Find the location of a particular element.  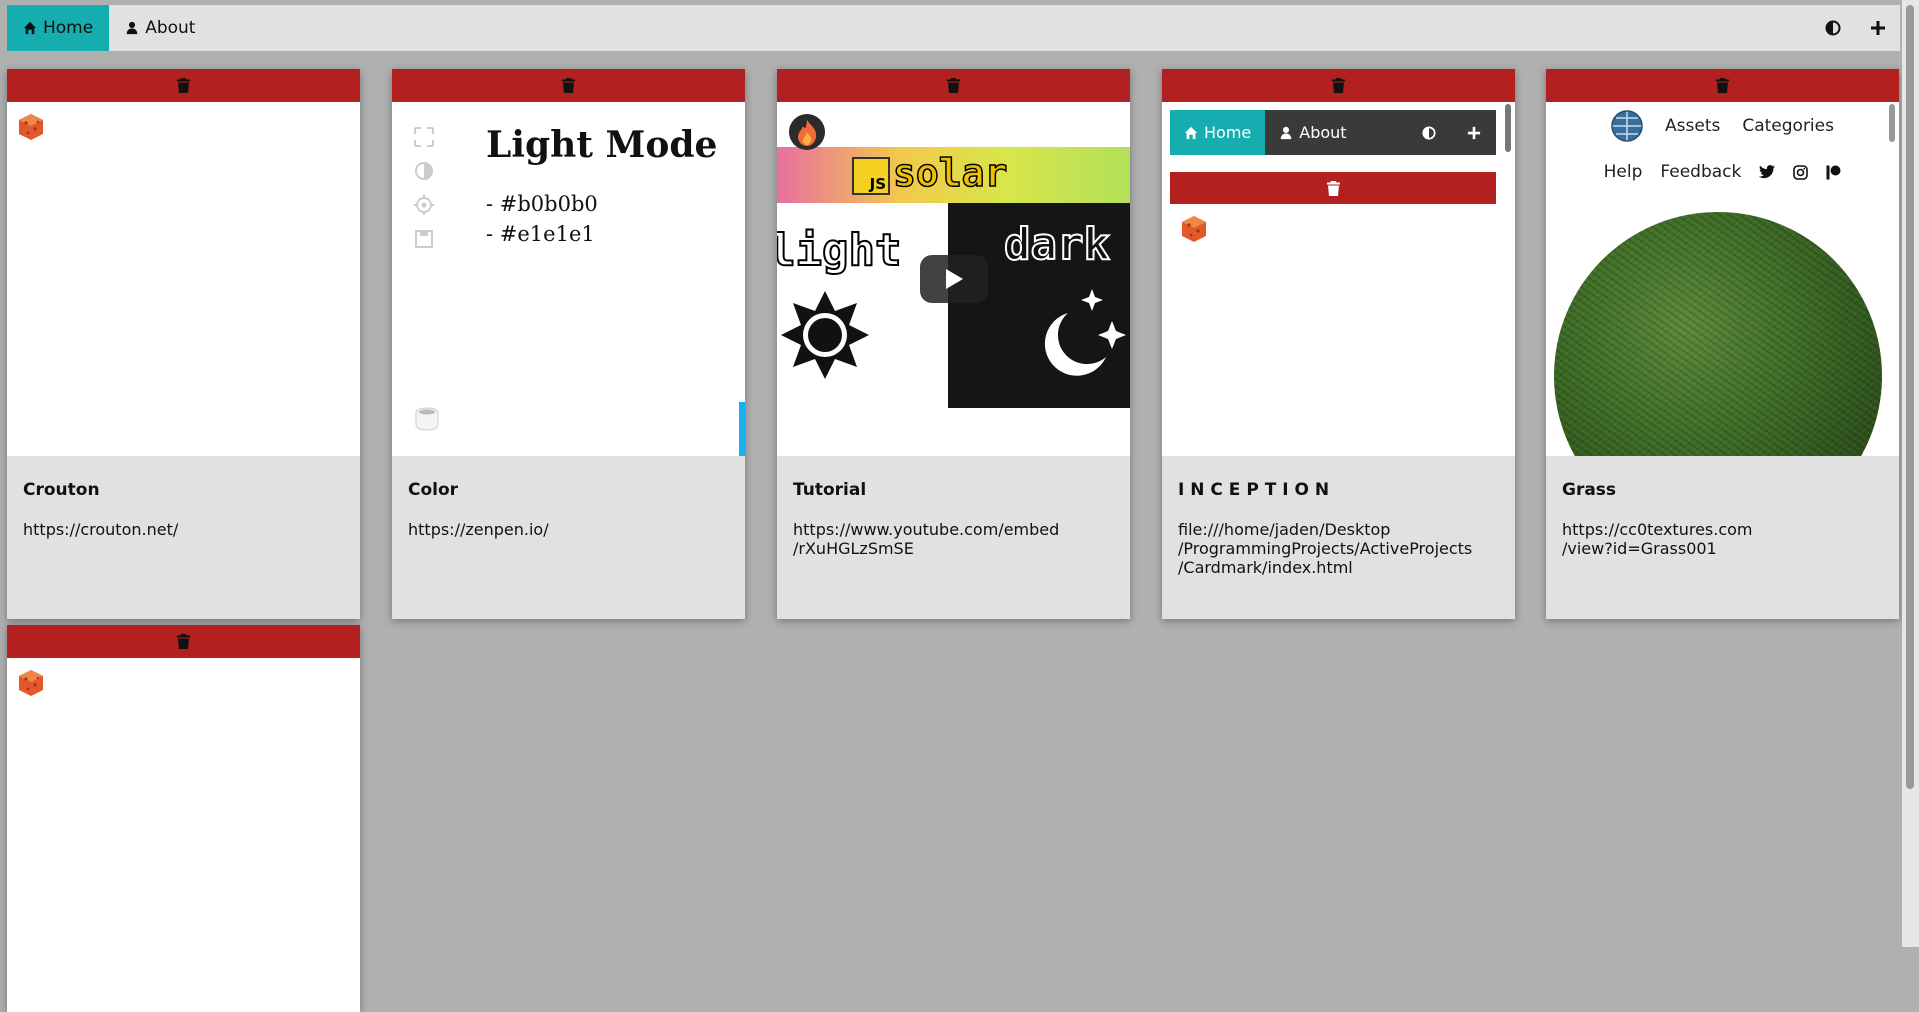

zenpen-line: - #e1e1e1 is located at coordinates (540, 234).